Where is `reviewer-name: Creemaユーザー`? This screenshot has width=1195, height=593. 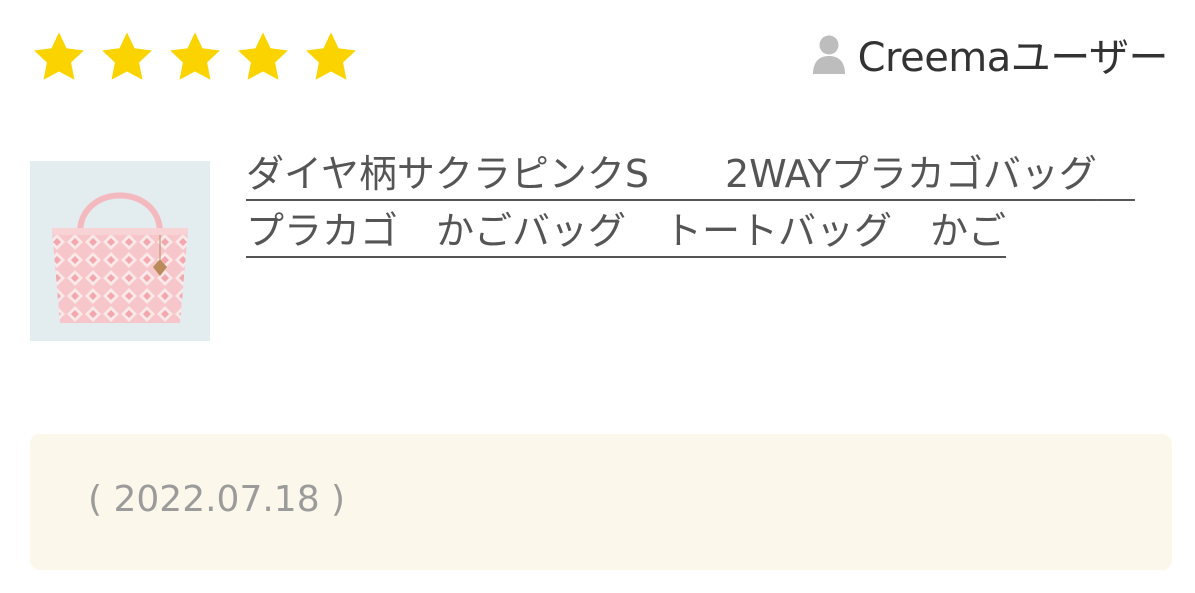
reviewer-name: Creemaユーザー is located at coordinates (1013, 58).